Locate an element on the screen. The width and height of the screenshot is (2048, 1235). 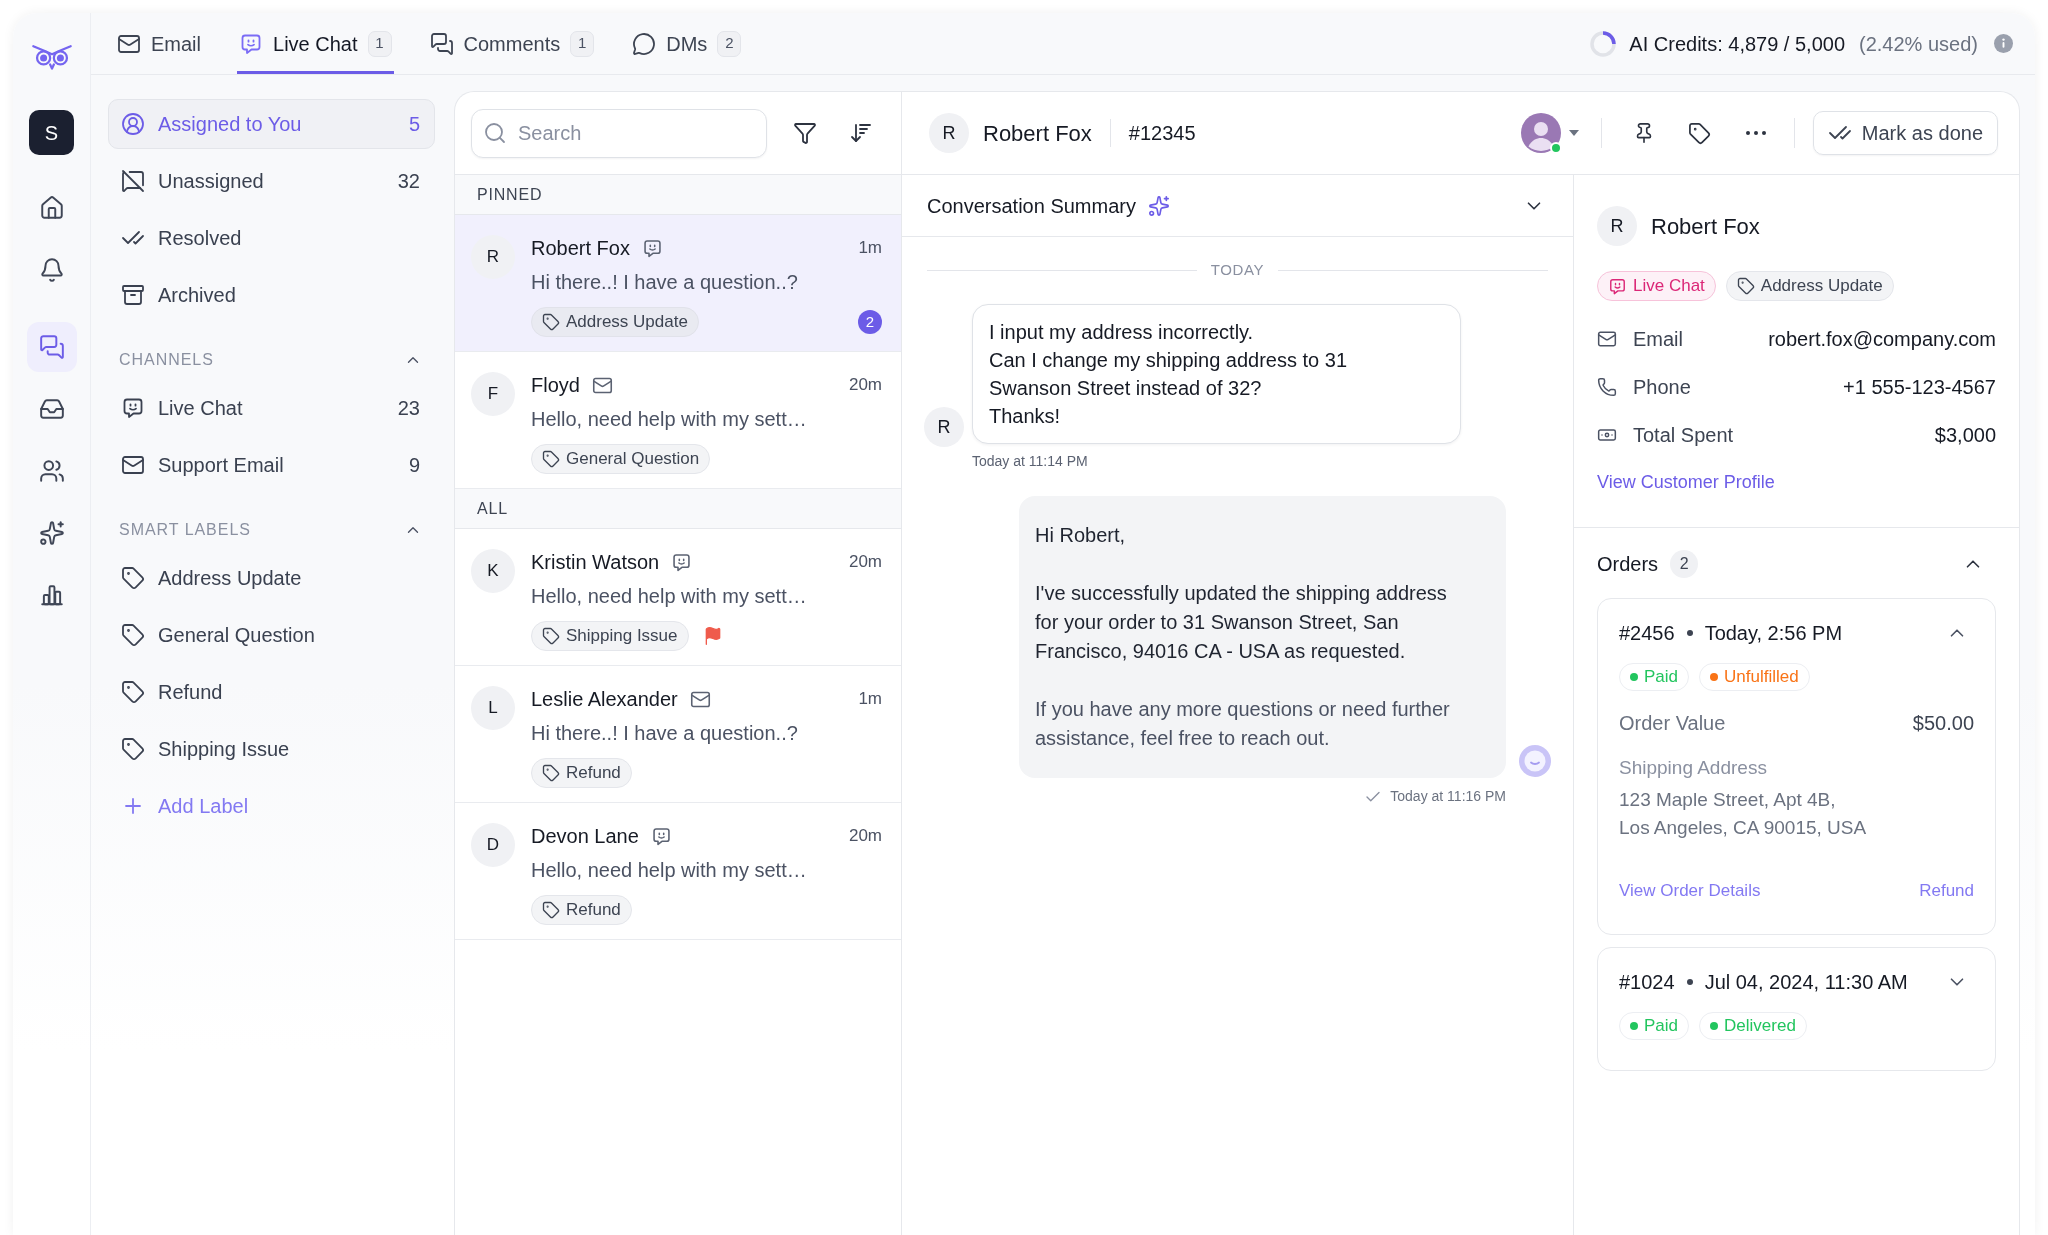
message-text: Thanks! is located at coordinates (1025, 416).